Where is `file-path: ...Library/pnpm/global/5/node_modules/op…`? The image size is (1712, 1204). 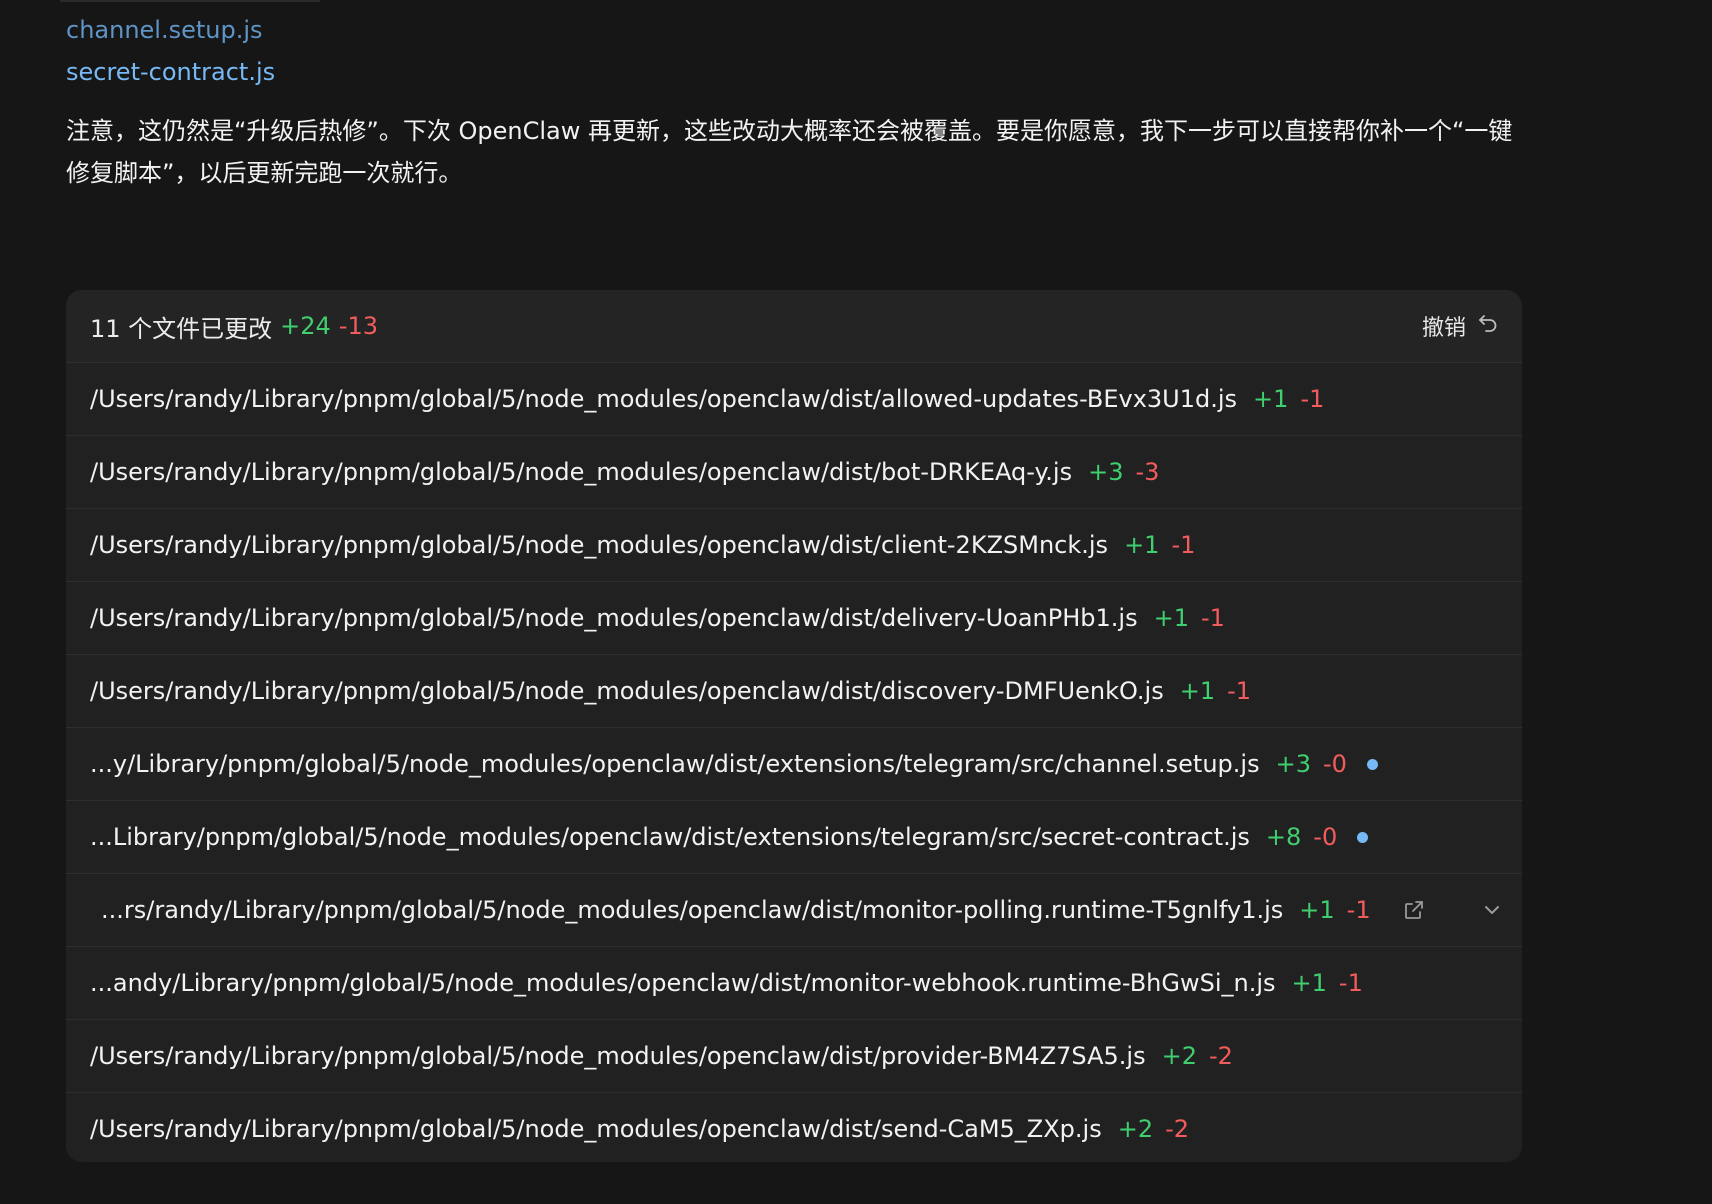 file-path: ...Library/pnpm/global/5/node_modules/op… is located at coordinates (670, 837).